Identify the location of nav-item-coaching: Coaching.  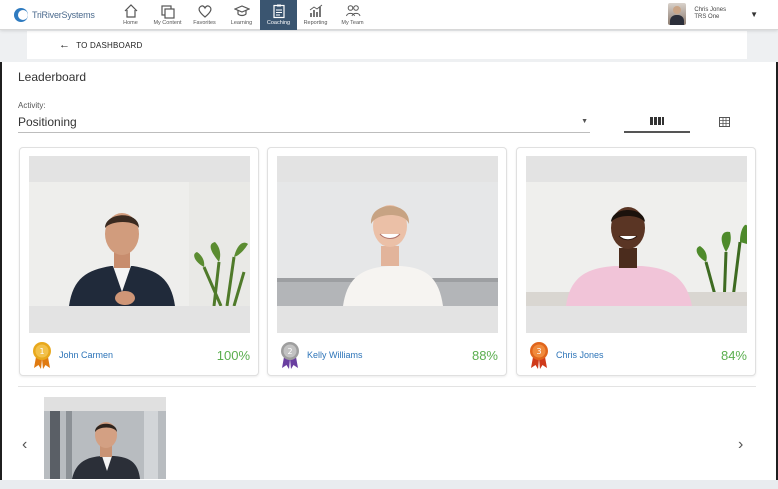
(278, 15).